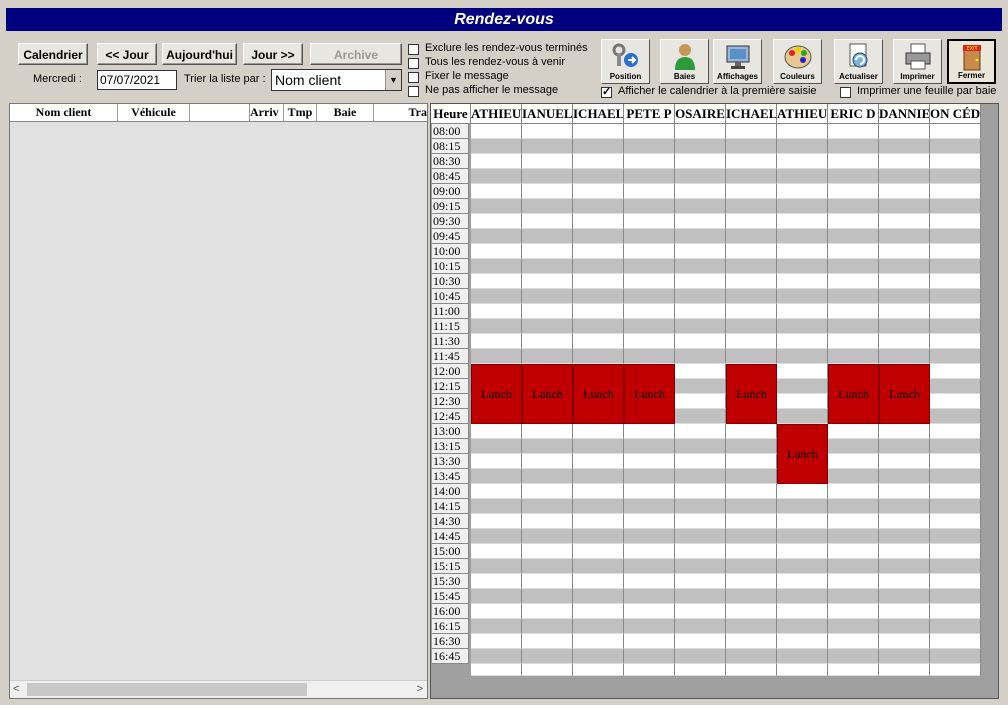 This screenshot has width=1008, height=705. What do you see at coordinates (400, 112) in the screenshot?
I see `column-header-work: Tra` at bounding box center [400, 112].